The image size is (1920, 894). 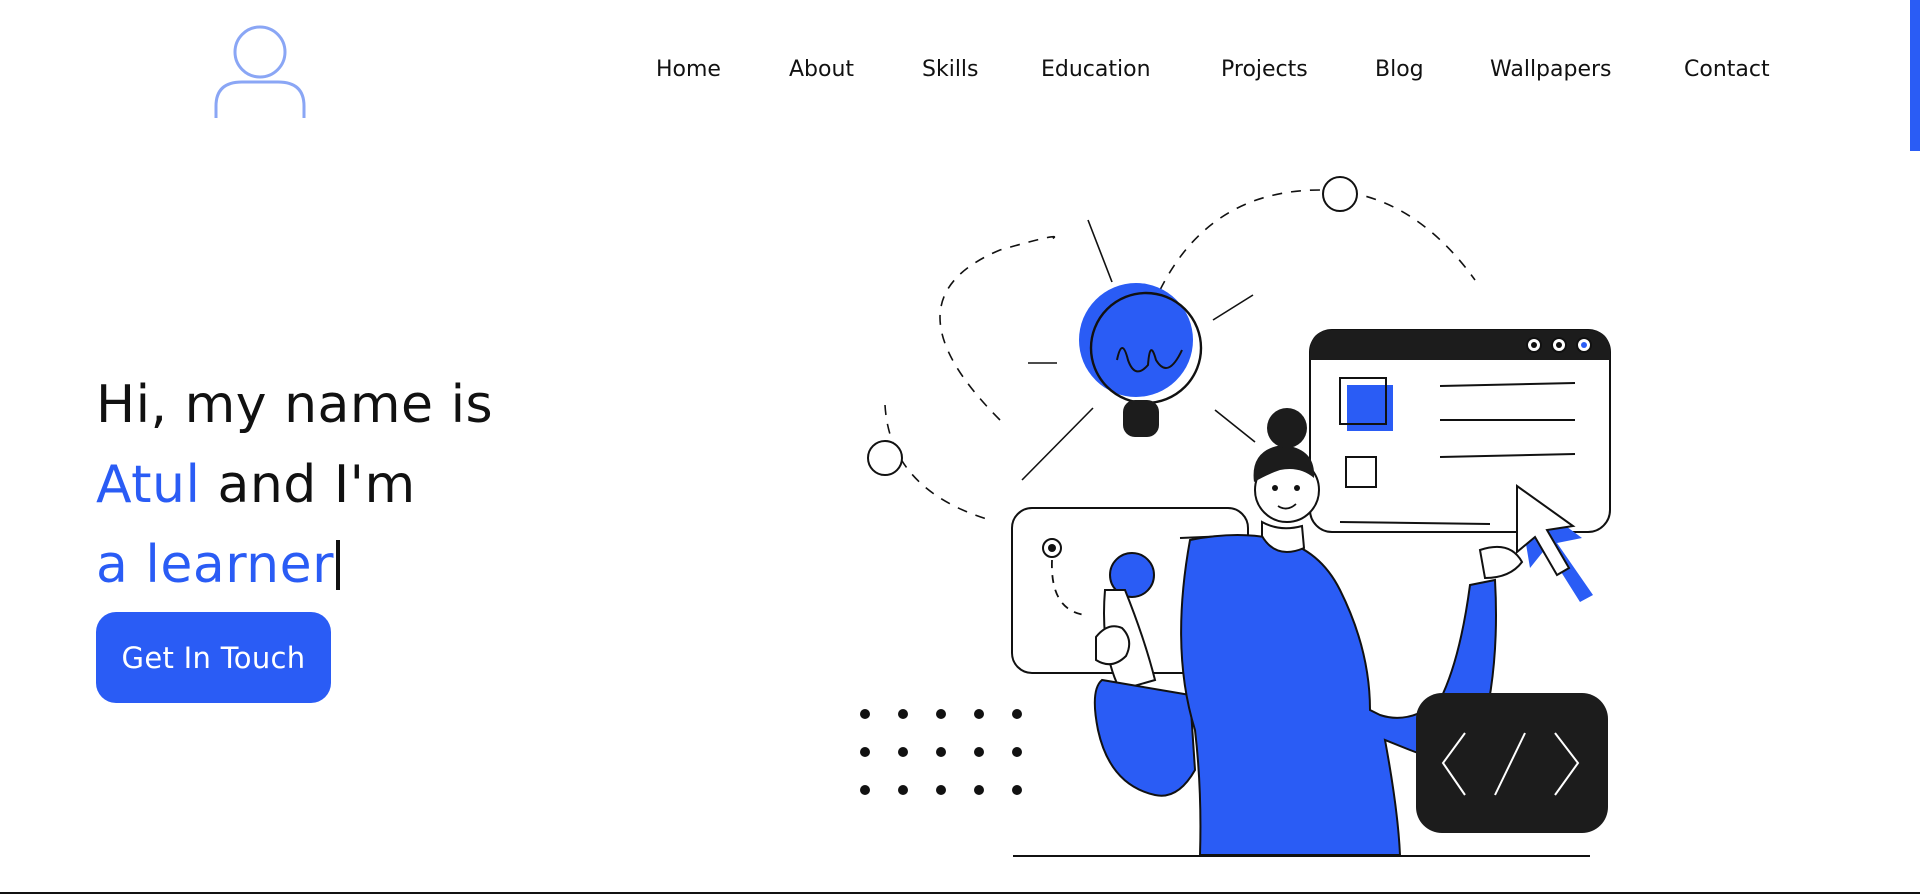 What do you see at coordinates (1512, 763) in the screenshot?
I see `code-brackets-icon` at bounding box center [1512, 763].